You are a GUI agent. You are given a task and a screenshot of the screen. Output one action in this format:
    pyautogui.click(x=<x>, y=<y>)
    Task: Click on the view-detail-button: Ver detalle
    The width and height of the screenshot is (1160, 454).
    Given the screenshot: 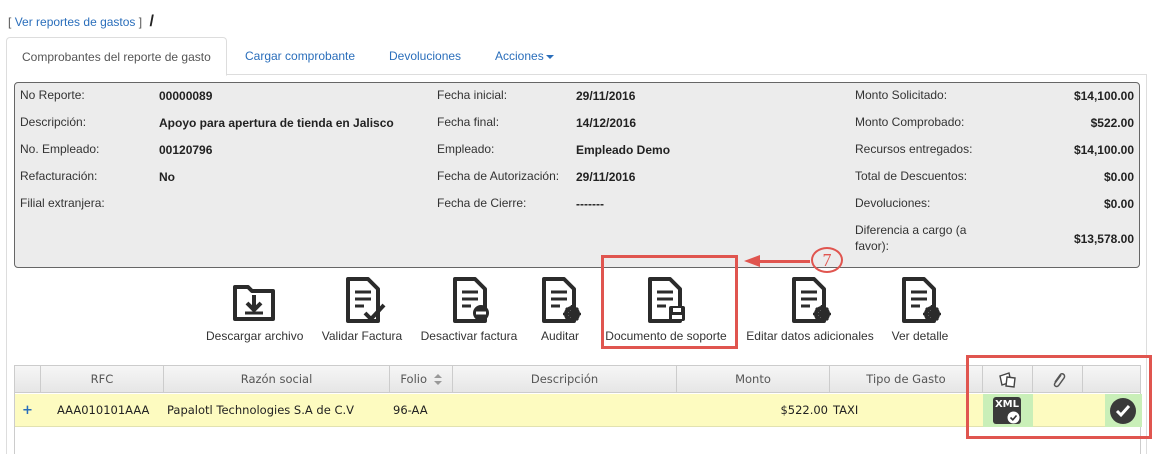 What is the action you would take?
    pyautogui.click(x=920, y=309)
    